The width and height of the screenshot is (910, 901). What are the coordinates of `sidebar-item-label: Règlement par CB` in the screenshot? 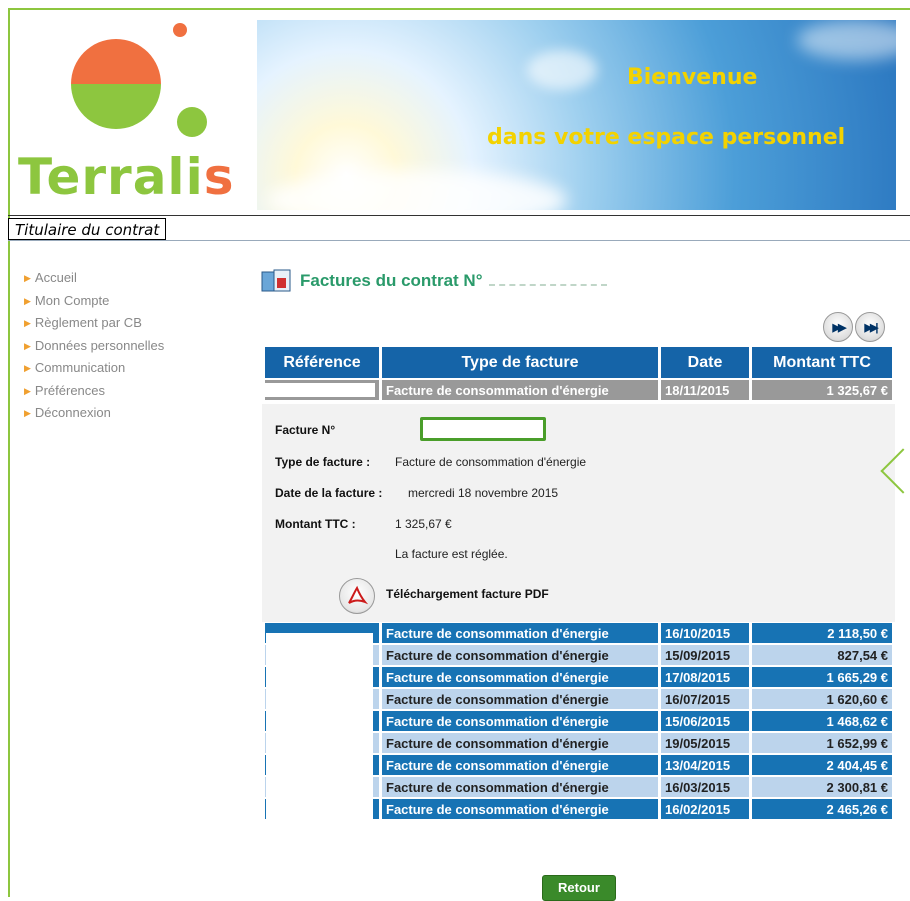 It's located at (88, 322).